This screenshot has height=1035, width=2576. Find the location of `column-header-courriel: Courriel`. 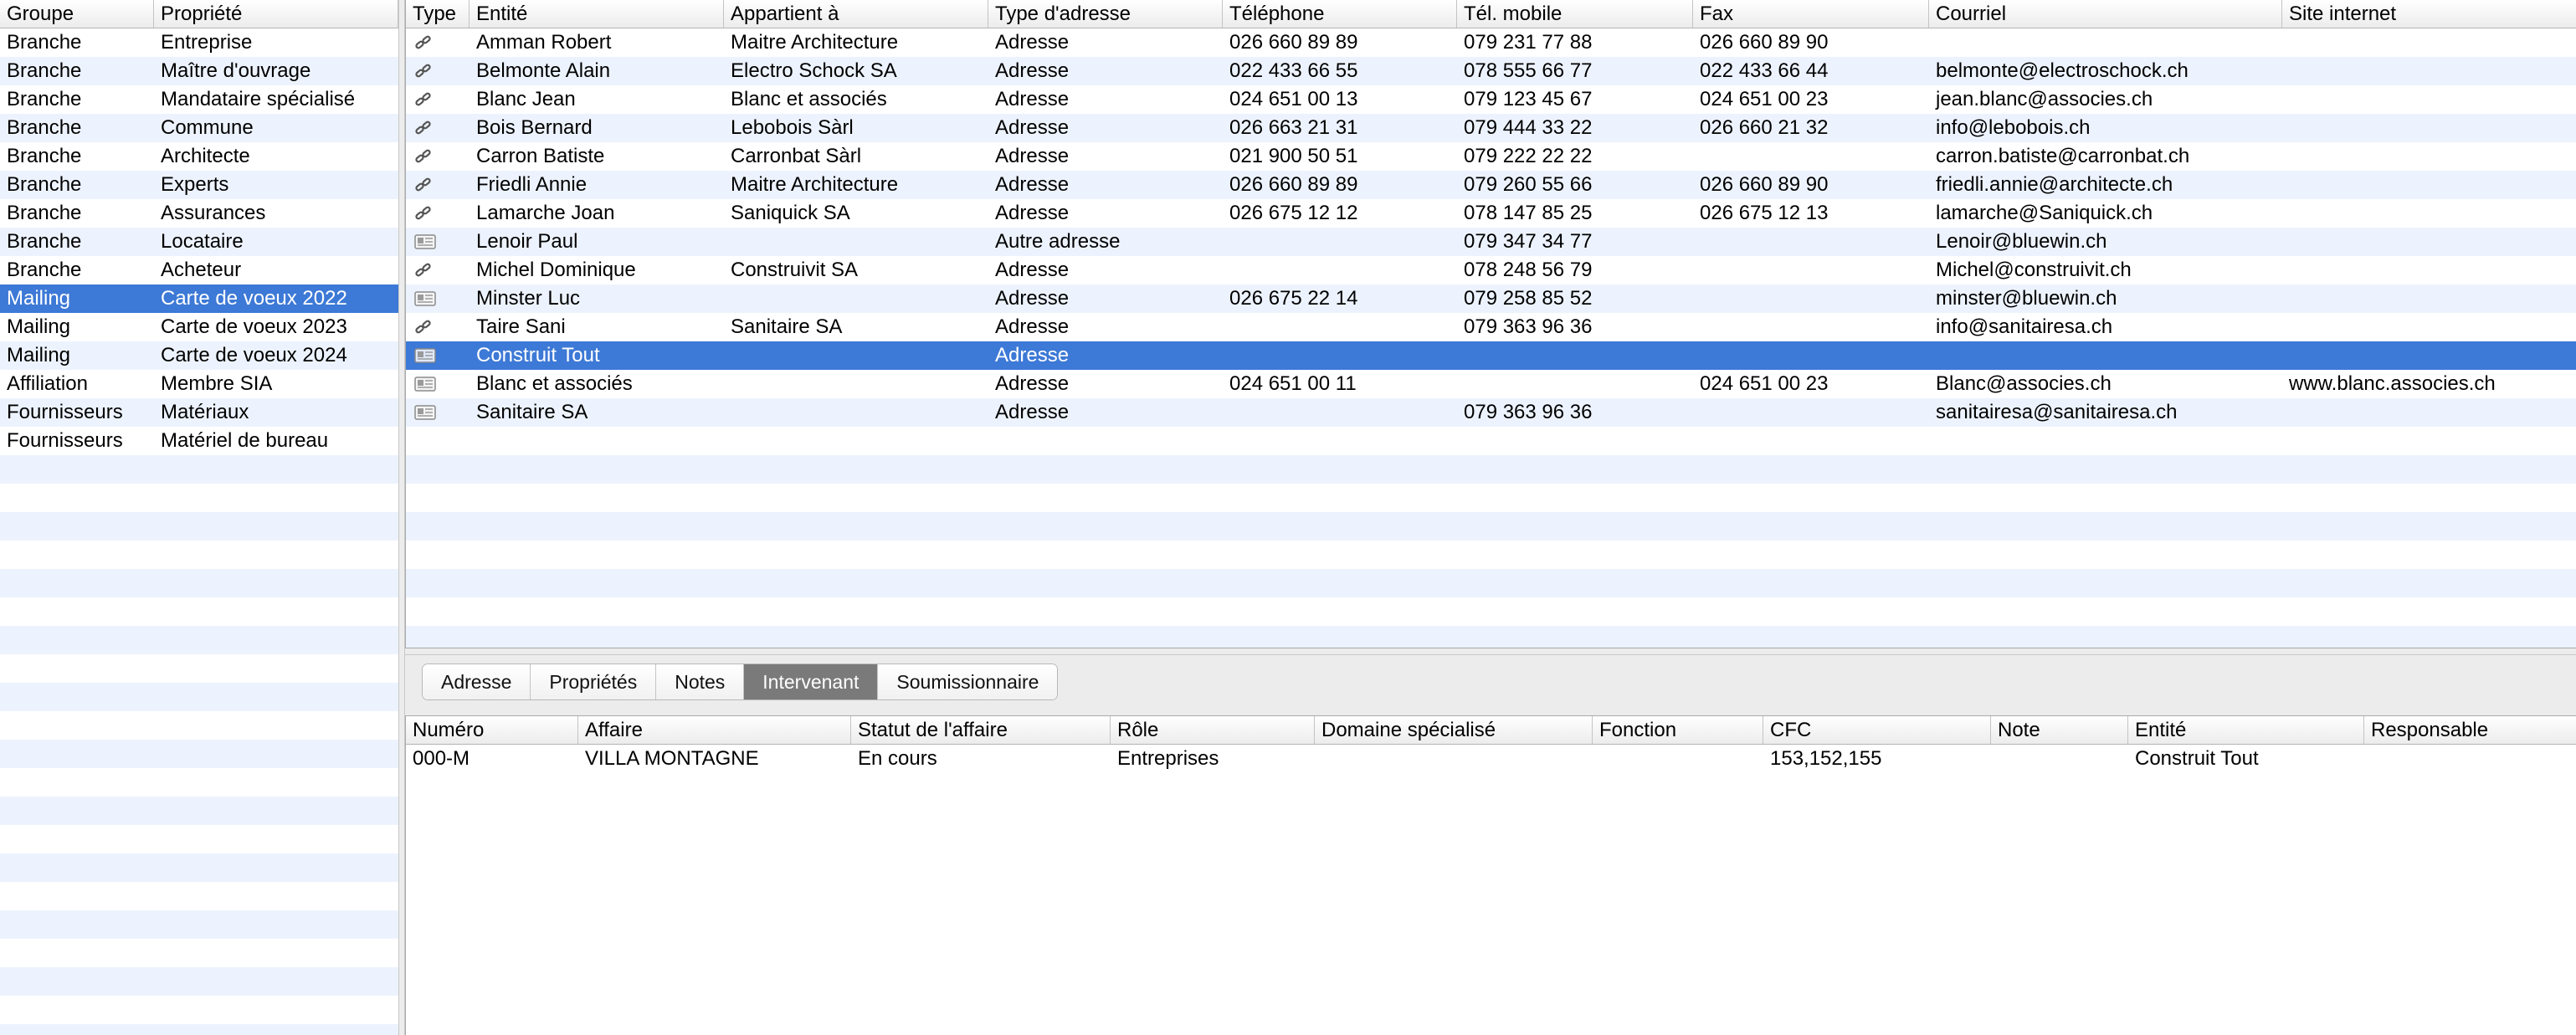

column-header-courriel: Courriel is located at coordinates (2105, 14).